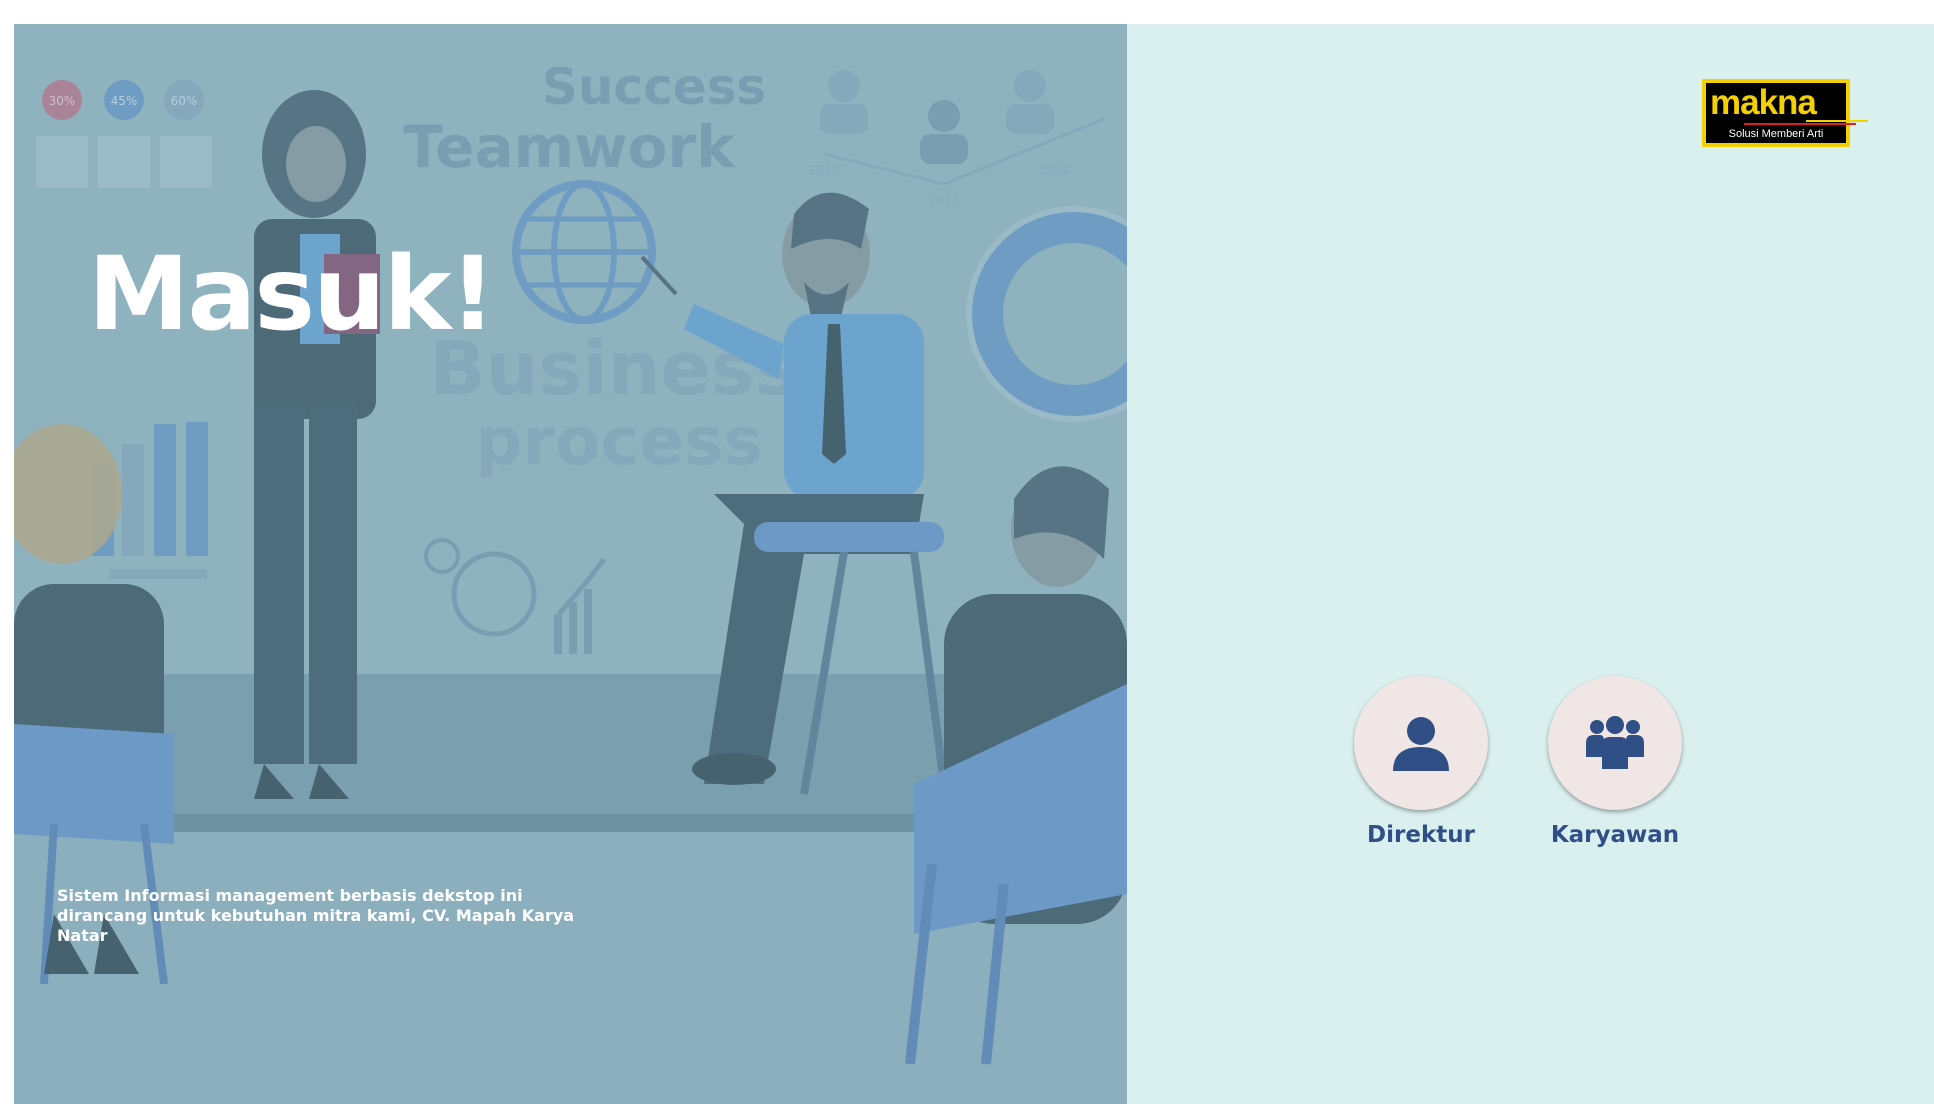 The height and width of the screenshot is (1104, 1934). I want to click on role-karyawan-button: Karyawan, so click(1615, 762).